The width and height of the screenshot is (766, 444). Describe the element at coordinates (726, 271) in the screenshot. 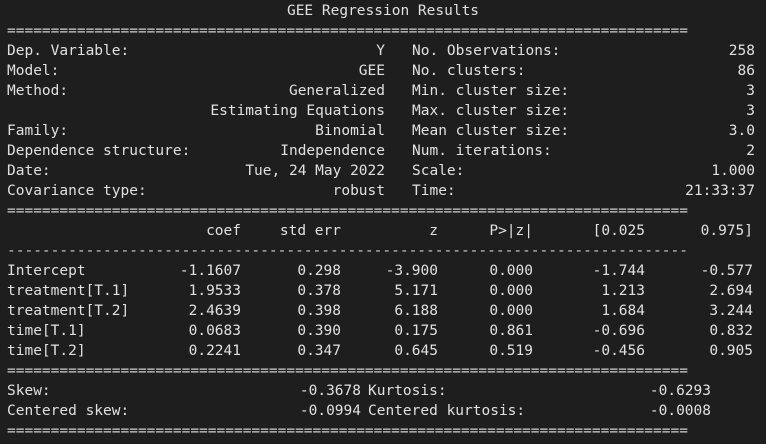

I see `ci-high-cell: -0.577` at that location.